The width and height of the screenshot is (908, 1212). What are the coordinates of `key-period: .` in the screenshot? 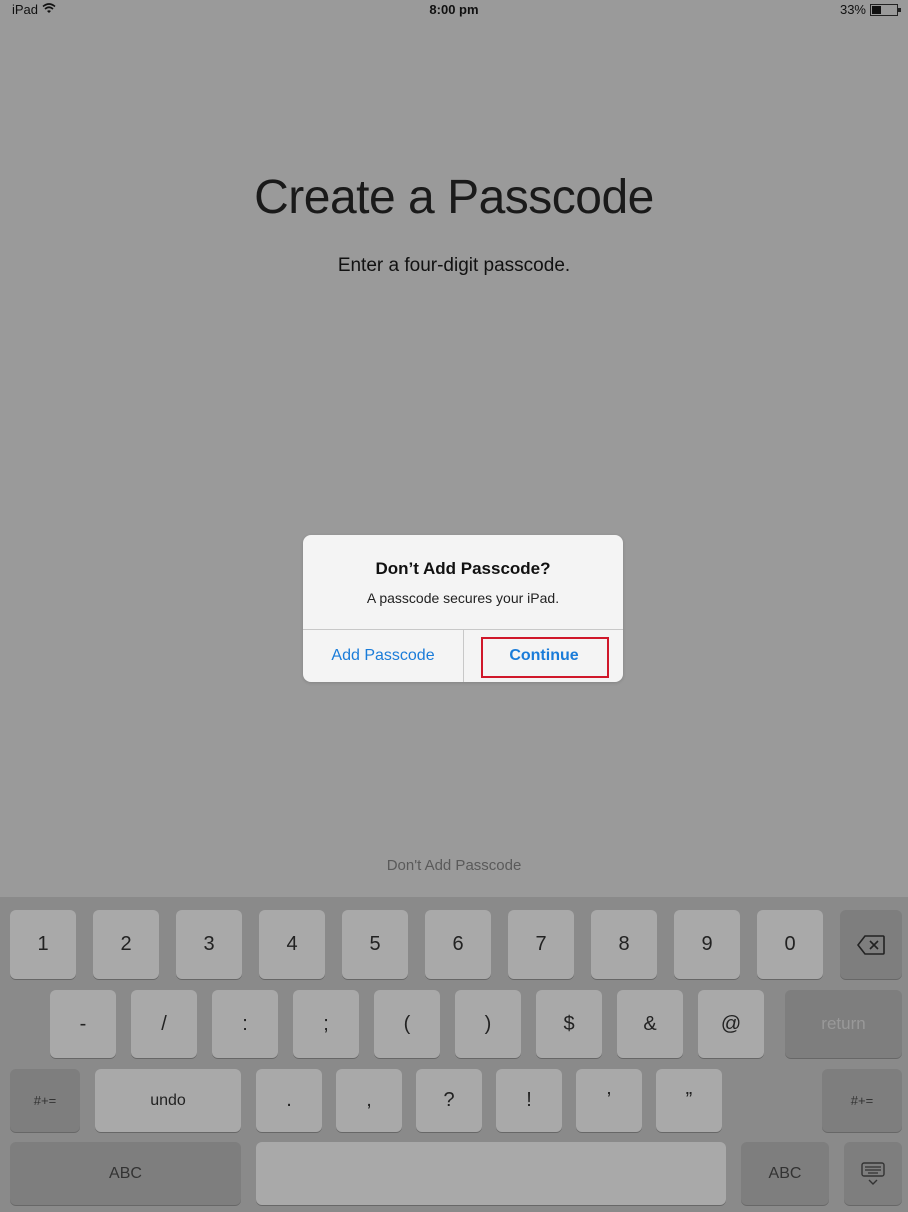 It's located at (289, 1100).